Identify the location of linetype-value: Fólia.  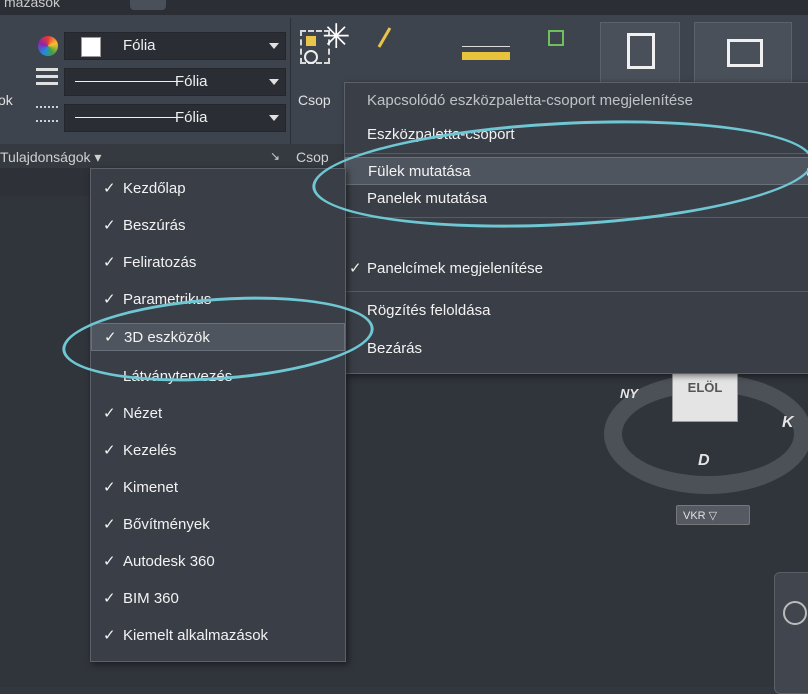
(191, 81).